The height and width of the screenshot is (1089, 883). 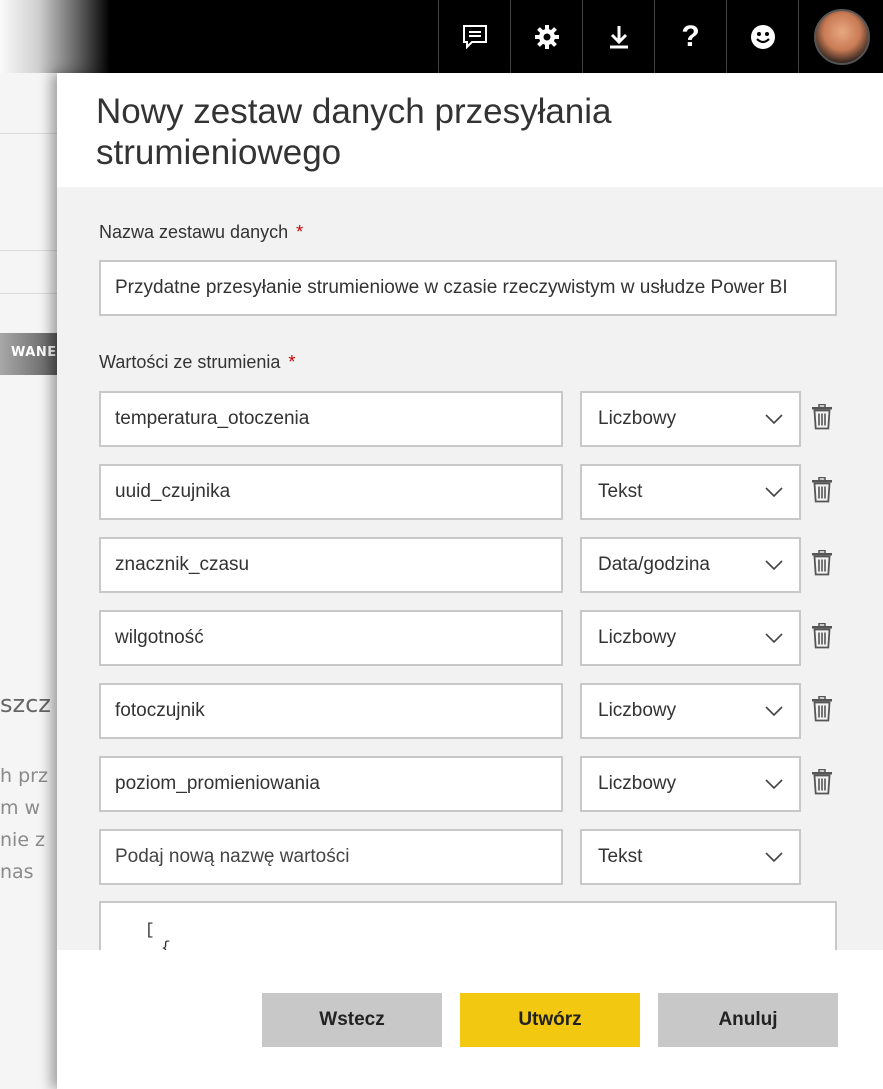 What do you see at coordinates (748, 1020) in the screenshot?
I see `cancel-button: Anuluj` at bounding box center [748, 1020].